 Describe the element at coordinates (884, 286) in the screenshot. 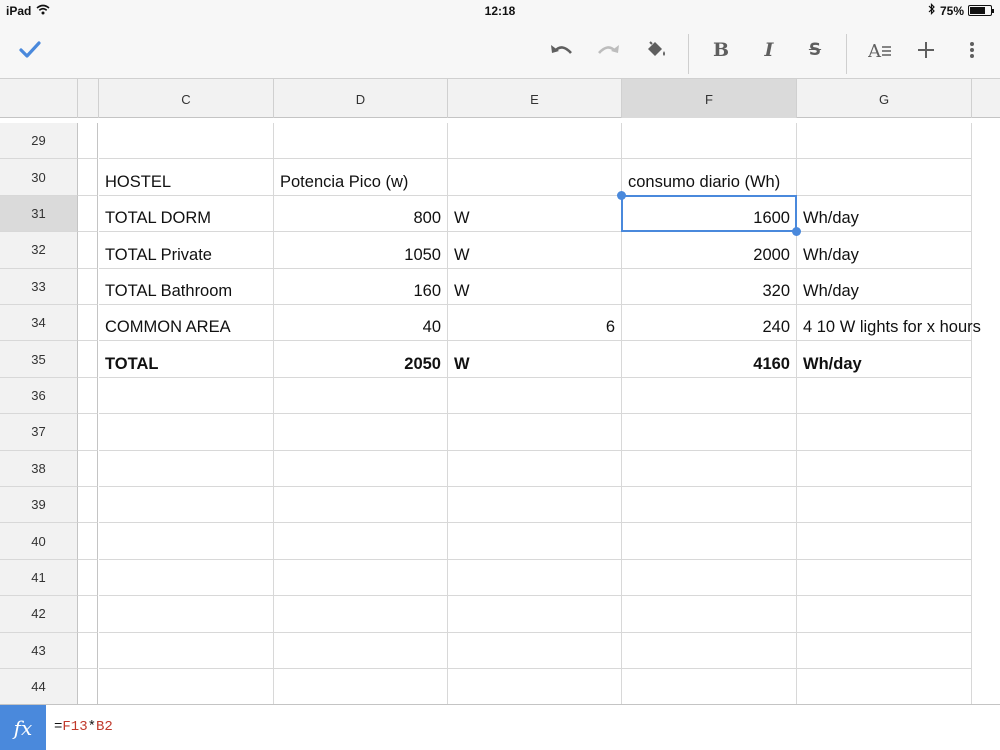

I see `cell-g33: Wh/day` at that location.